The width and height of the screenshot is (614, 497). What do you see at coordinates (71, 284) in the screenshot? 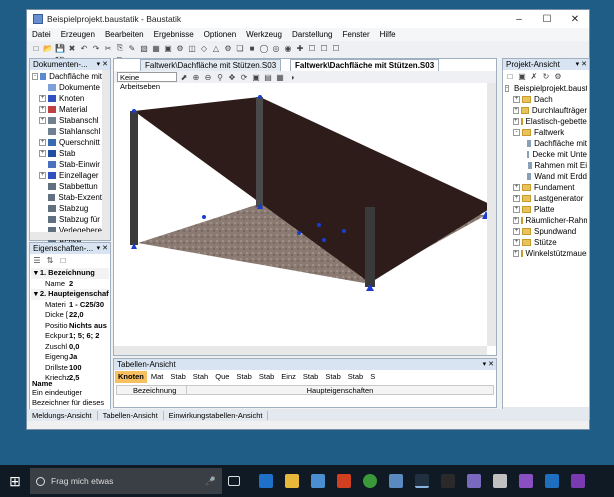
I see `property-value: 2` at bounding box center [71, 284].